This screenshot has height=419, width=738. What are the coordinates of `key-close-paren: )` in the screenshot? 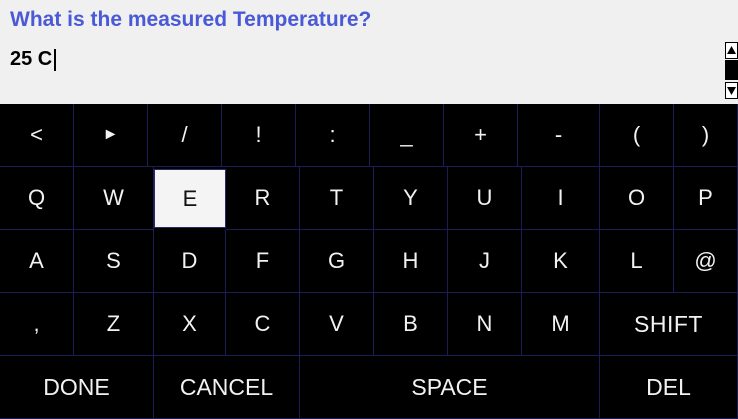 It's located at (706, 135).